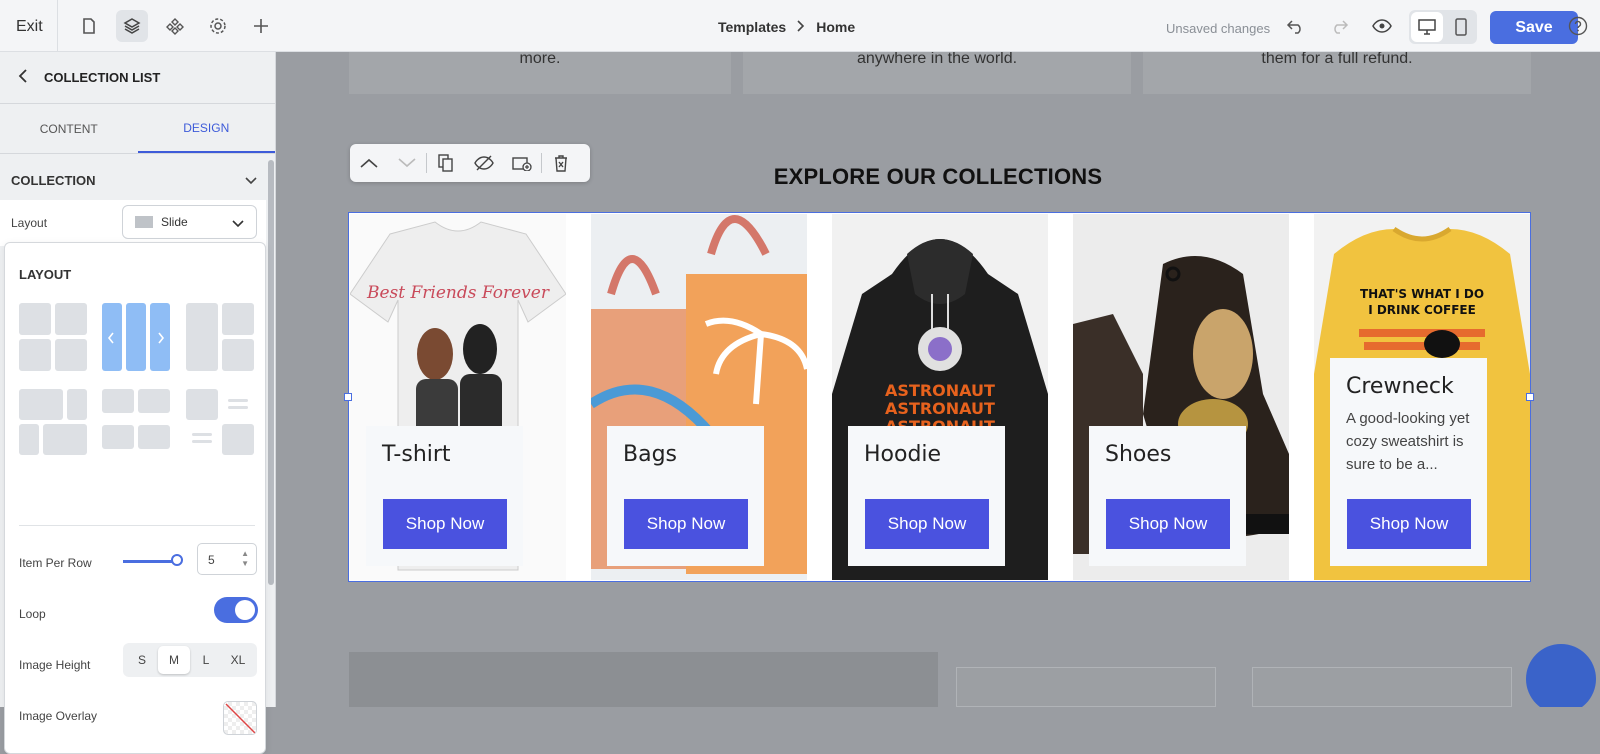  What do you see at coordinates (69, 128) in the screenshot?
I see `tab-content: CONTENT` at bounding box center [69, 128].